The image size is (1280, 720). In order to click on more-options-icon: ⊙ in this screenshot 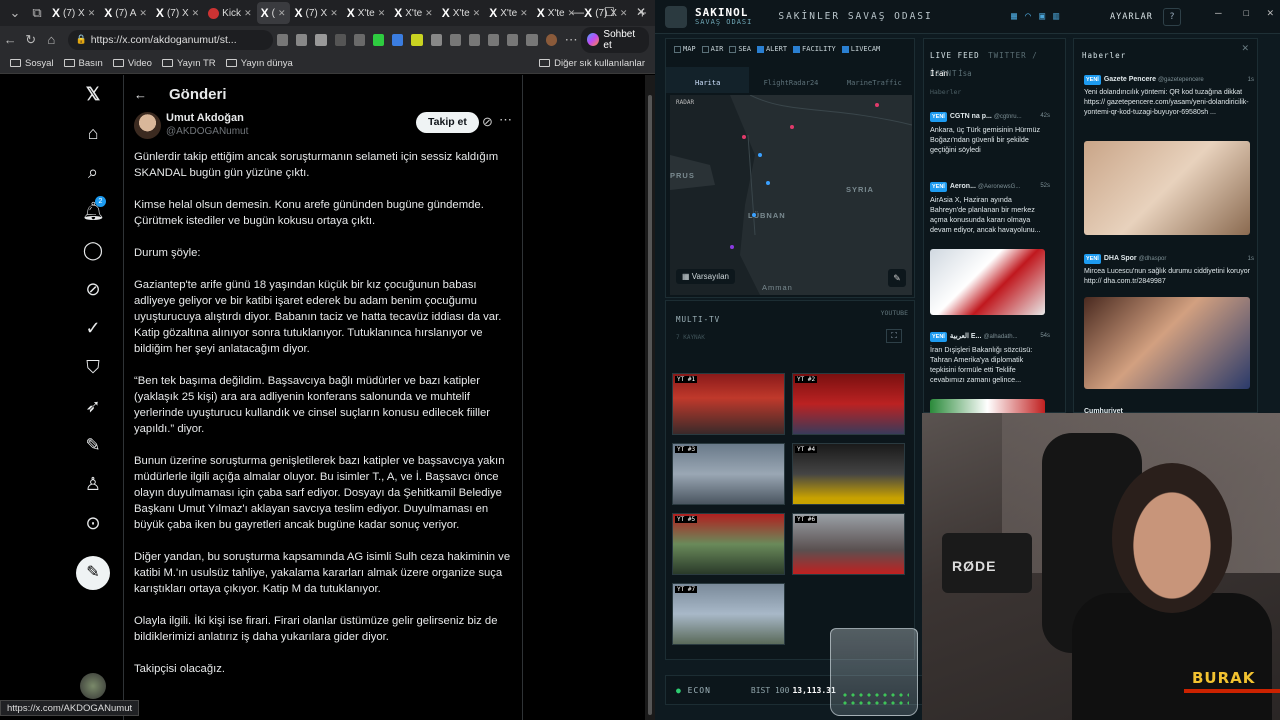, I will do `click(93, 523)`.